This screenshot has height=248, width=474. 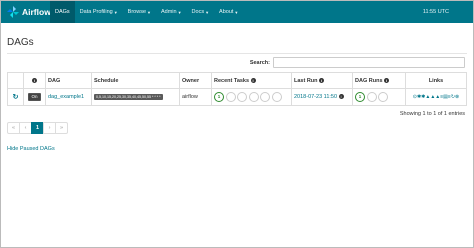 What do you see at coordinates (457, 97) in the screenshot?
I see `delete-dag-icon: ⊗` at bounding box center [457, 97].